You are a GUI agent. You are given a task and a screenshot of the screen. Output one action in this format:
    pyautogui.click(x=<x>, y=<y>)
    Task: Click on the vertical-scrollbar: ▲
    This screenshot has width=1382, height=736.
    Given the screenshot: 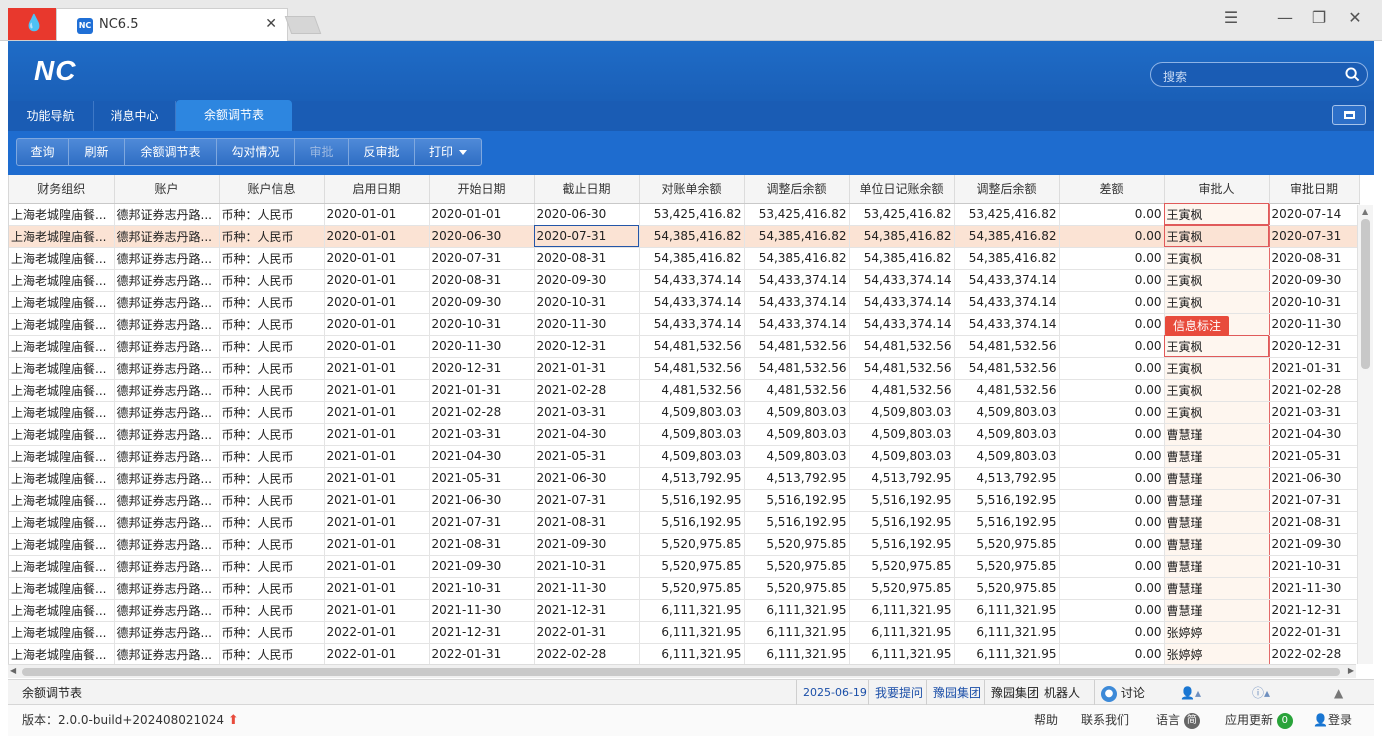 What is the action you would take?
    pyautogui.click(x=1365, y=434)
    